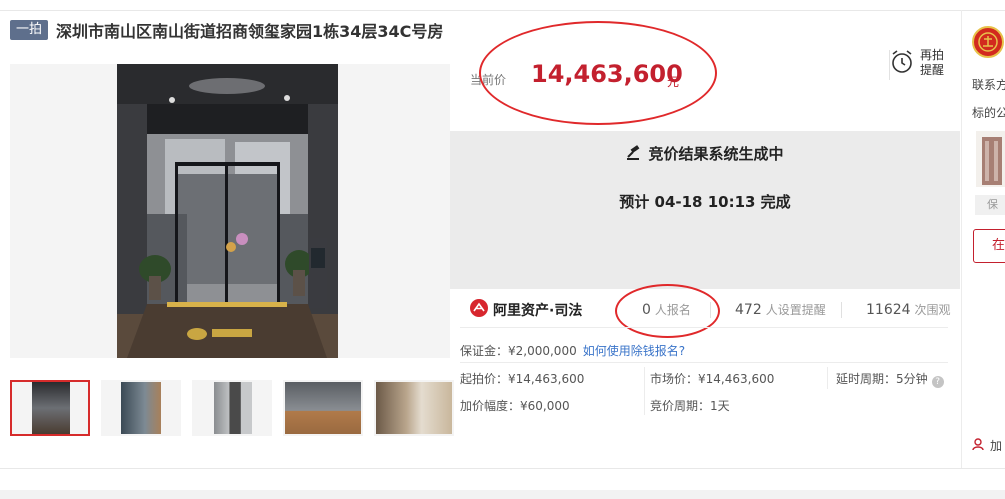 The height and width of the screenshot is (499, 1005). What do you see at coordinates (479, 310) in the screenshot?
I see `ali-assets-logo-icon` at bounding box center [479, 310].